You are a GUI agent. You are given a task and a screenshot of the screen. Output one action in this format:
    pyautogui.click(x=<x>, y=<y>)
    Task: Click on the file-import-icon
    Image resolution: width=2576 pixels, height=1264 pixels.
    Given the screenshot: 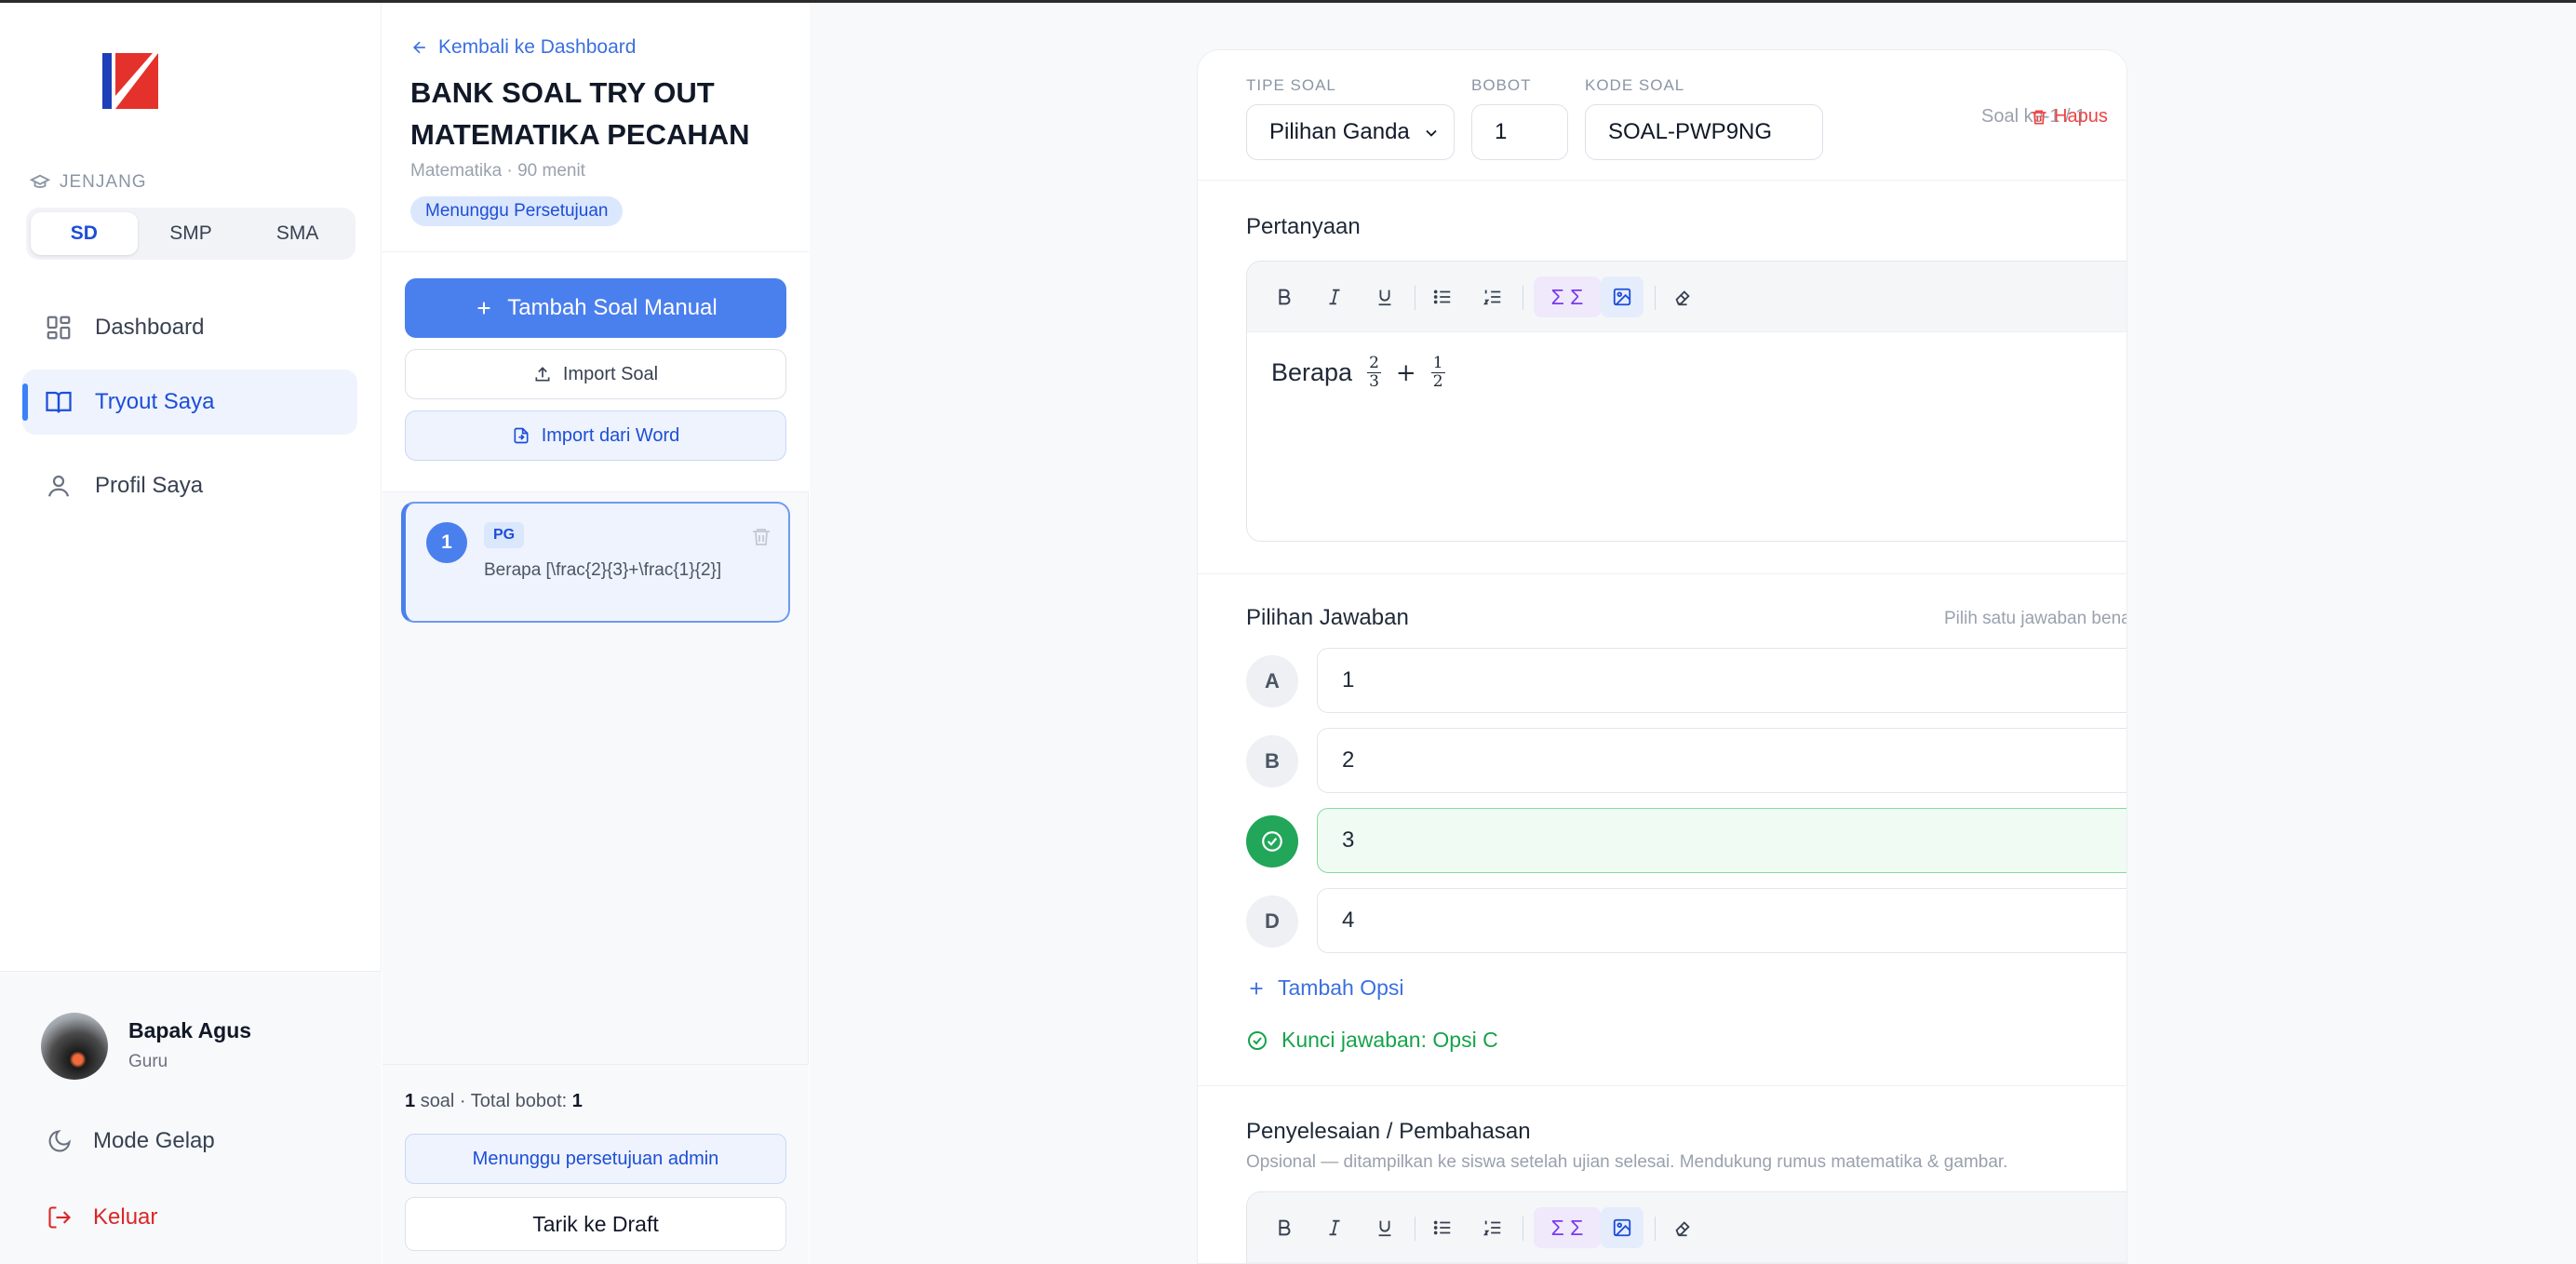 What is the action you would take?
    pyautogui.click(x=521, y=435)
    